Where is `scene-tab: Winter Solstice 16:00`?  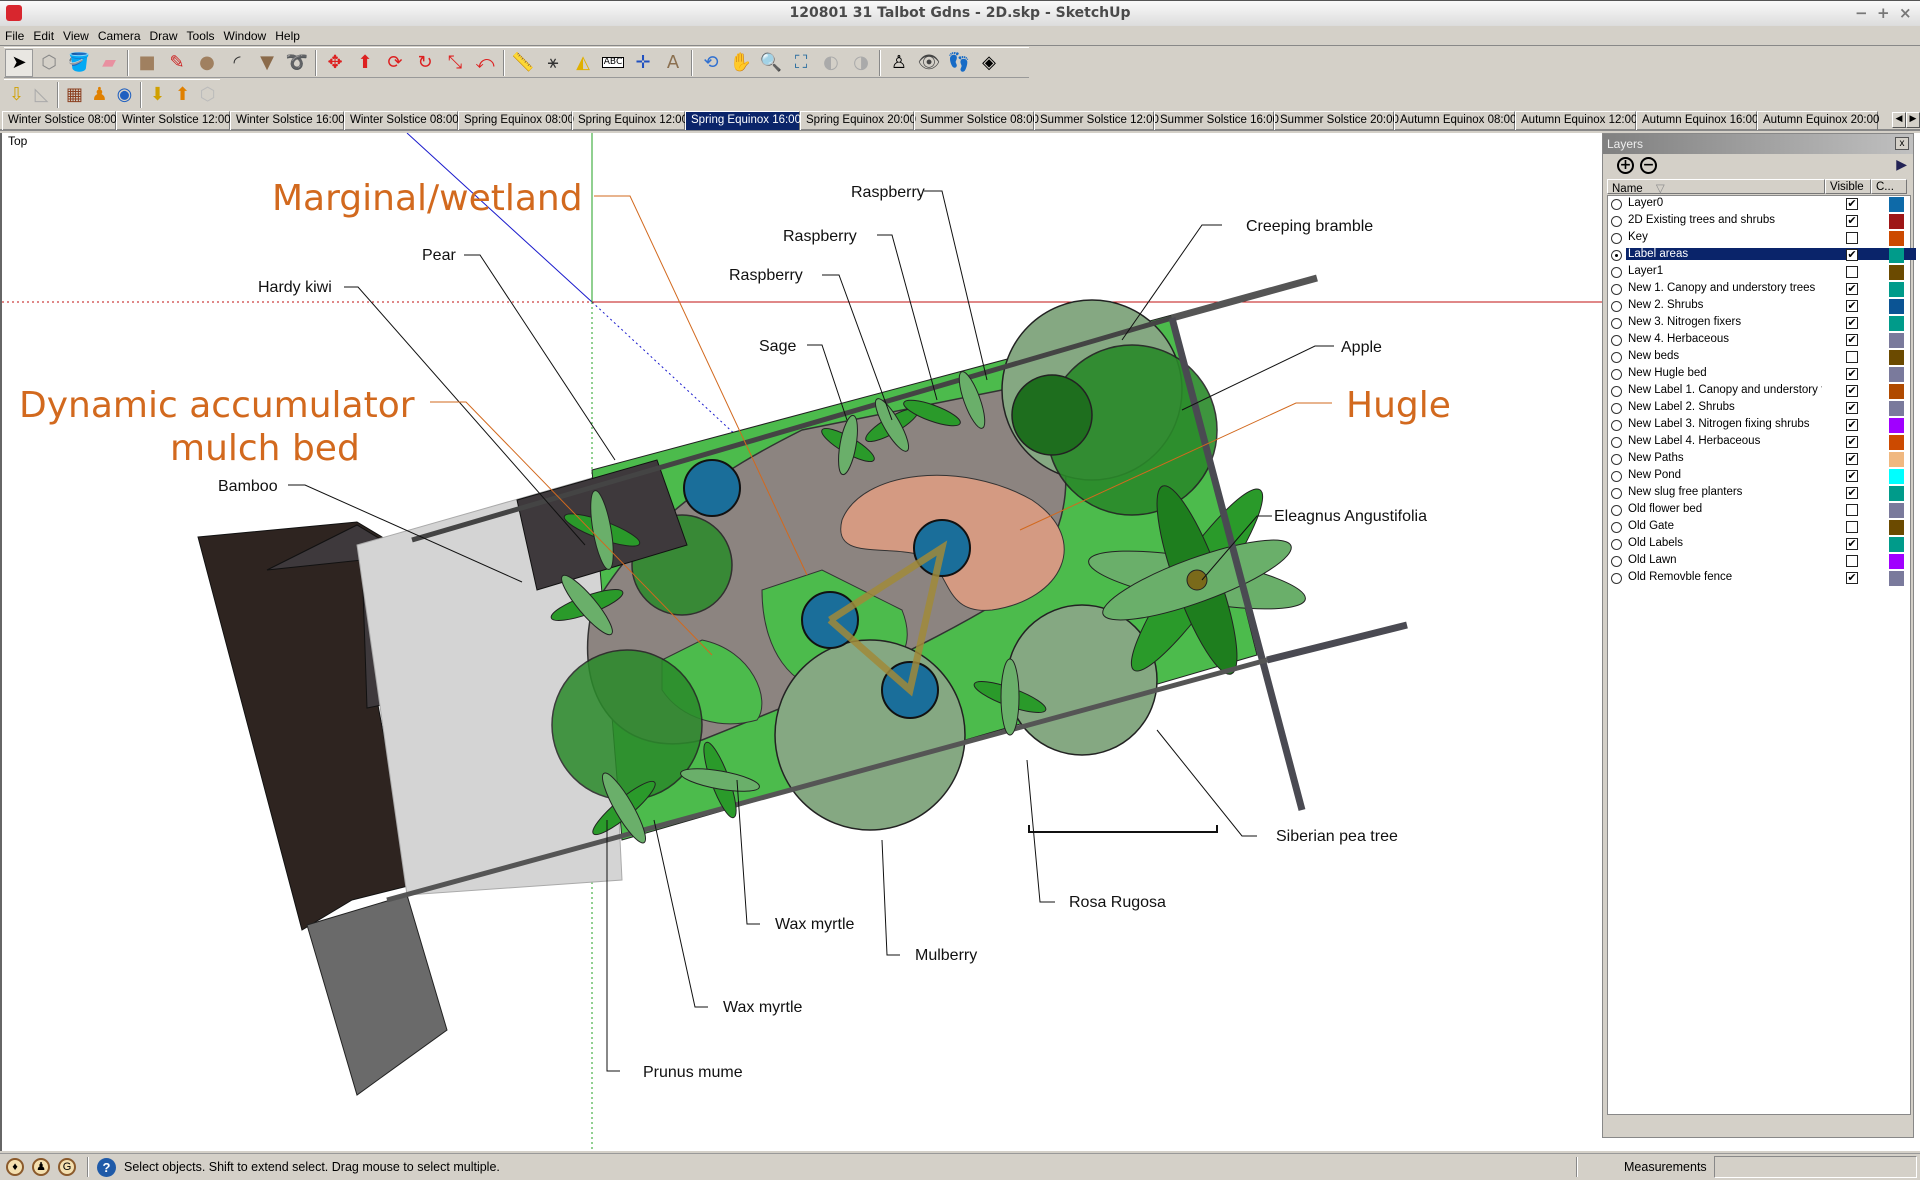 scene-tab: Winter Solstice 16:00 is located at coordinates (287, 120).